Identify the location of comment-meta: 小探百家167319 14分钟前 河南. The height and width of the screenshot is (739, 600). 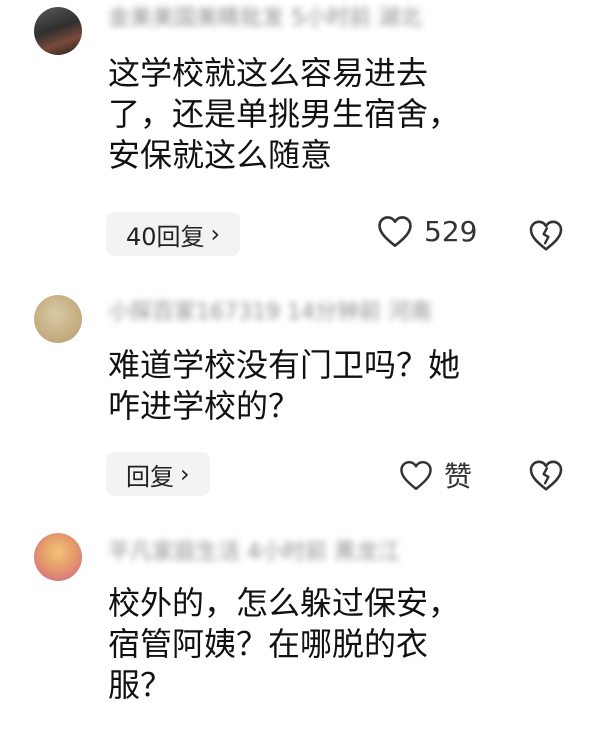
(270, 312).